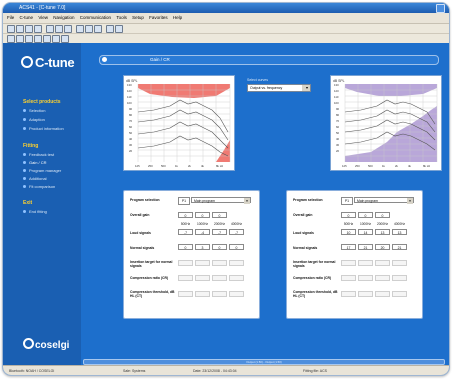 The width and height of the screenshot is (452, 379). I want to click on freq-label: 1000Hz, so click(202, 224).